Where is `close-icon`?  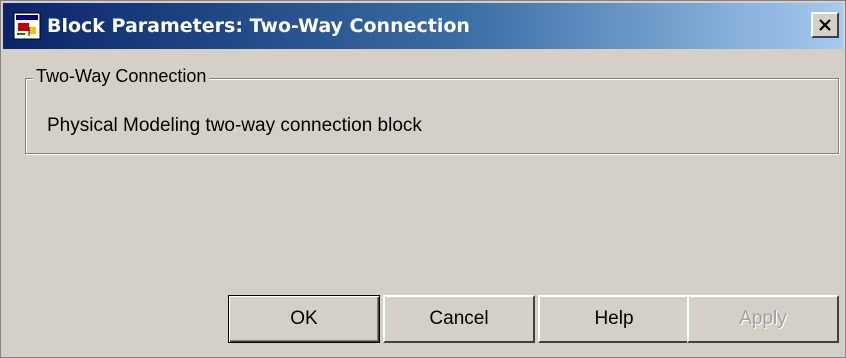 close-icon is located at coordinates (825, 25).